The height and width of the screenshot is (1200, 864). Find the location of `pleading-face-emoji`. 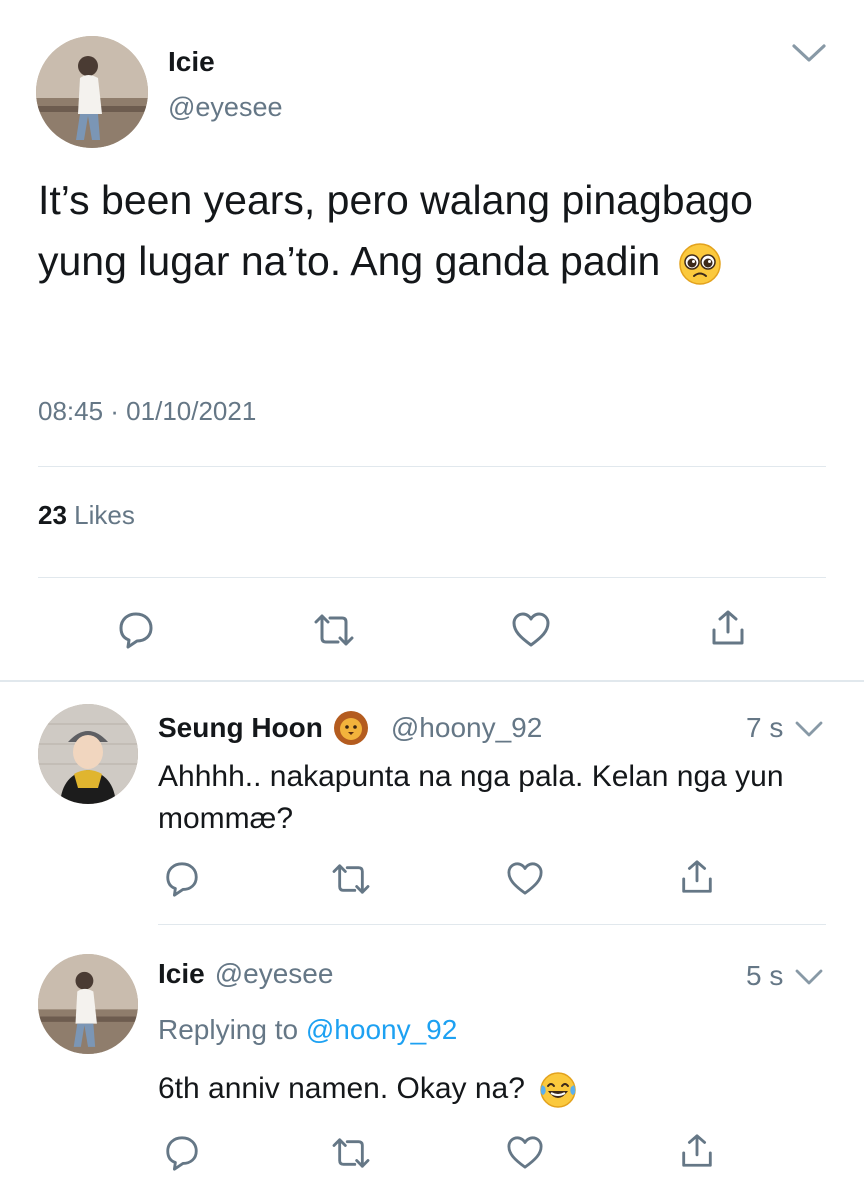

pleading-face-emoji is located at coordinates (700, 264).